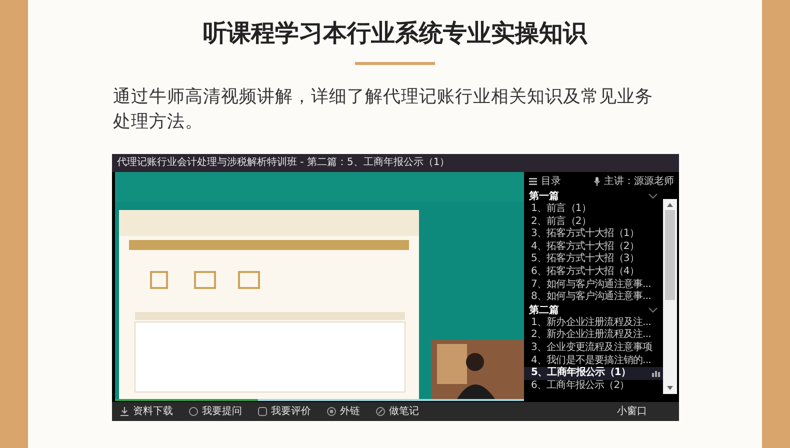 The height and width of the screenshot is (448, 790). Describe the element at coordinates (585, 272) in the screenshot. I see `lesson-title: 6、拓客方式十大招（4）` at that location.